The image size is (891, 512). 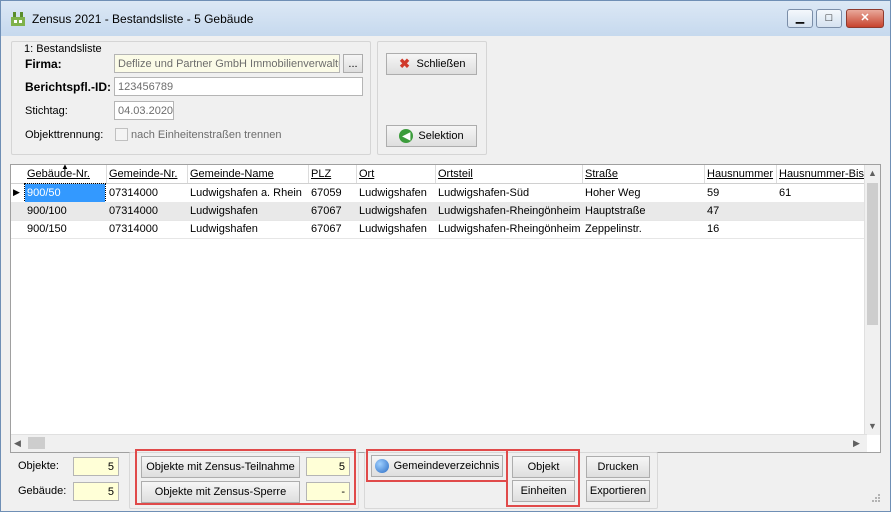 I want to click on firma-label: Firma:, so click(x=43, y=64).